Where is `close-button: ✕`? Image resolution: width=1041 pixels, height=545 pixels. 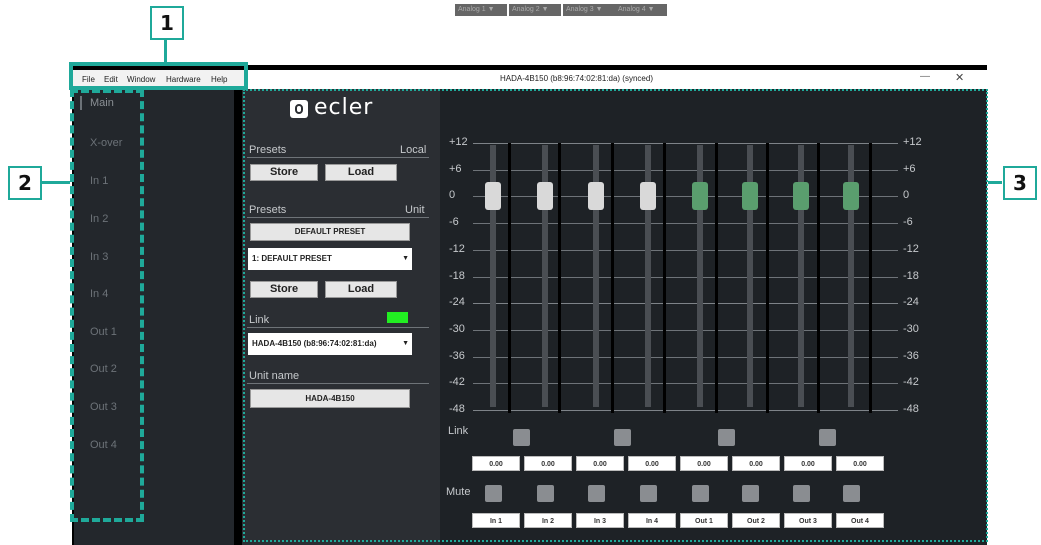 close-button: ✕ is located at coordinates (959, 77).